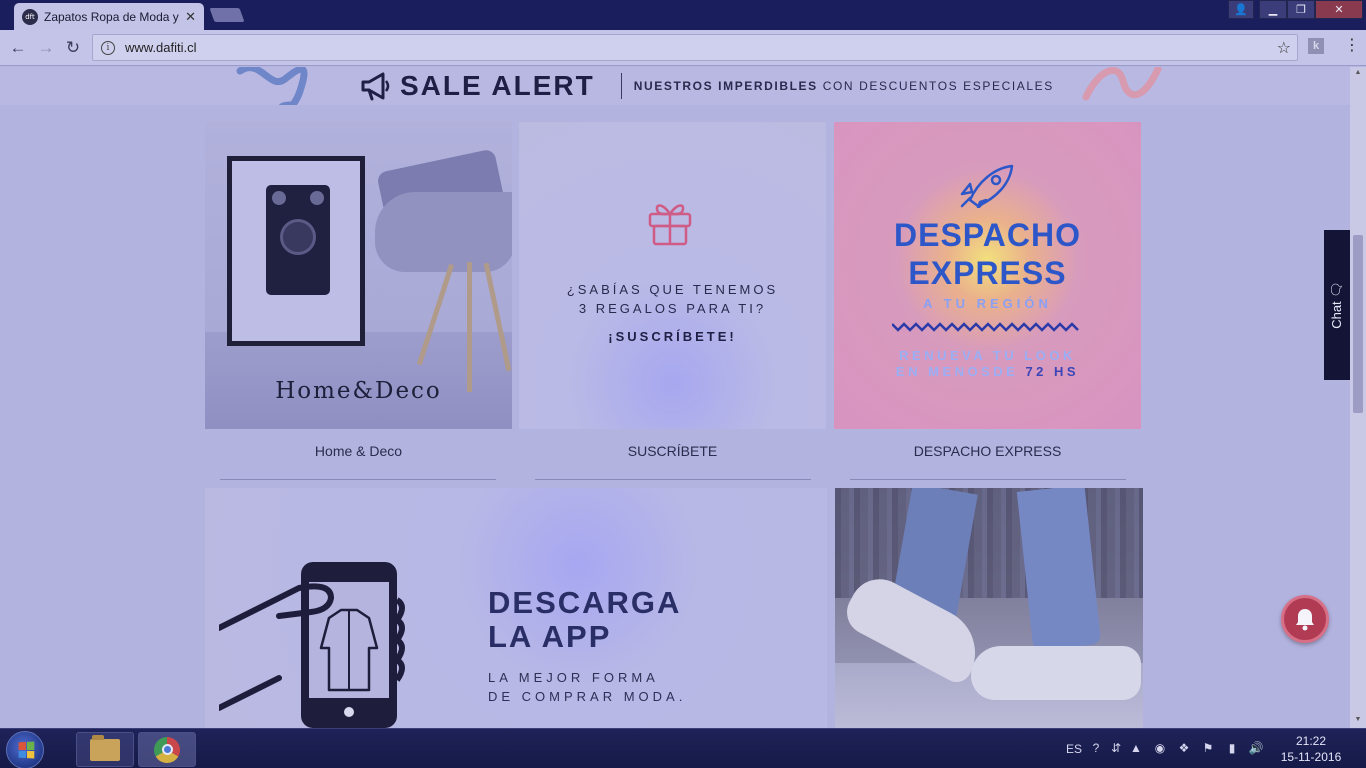 This screenshot has width=1366, height=768. Describe the element at coordinates (227, 15) in the screenshot. I see `new-tab-button` at that location.